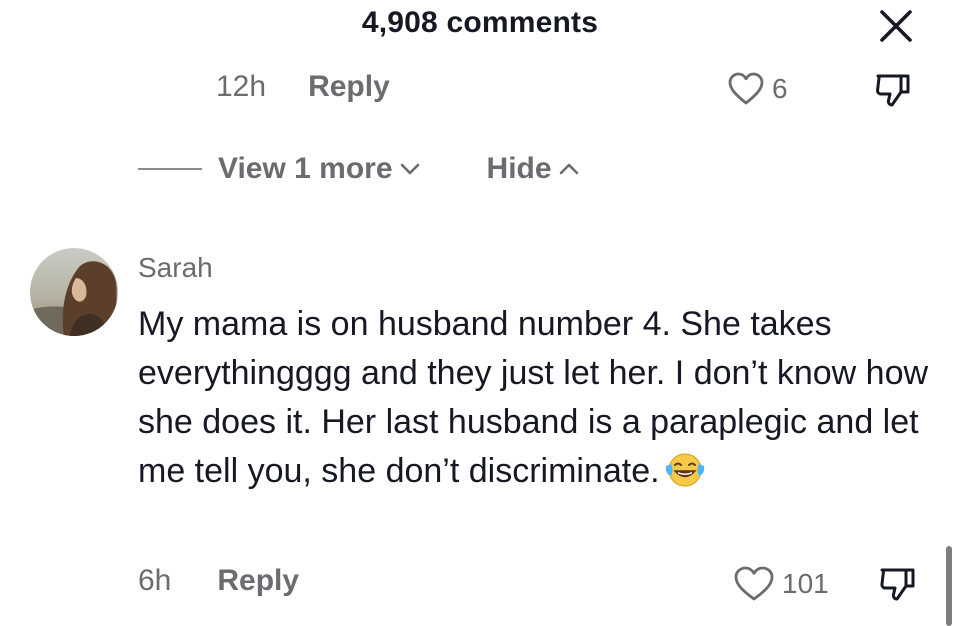 The height and width of the screenshot is (626, 960). I want to click on thread-controls: View 1 more Hide, so click(359, 169).